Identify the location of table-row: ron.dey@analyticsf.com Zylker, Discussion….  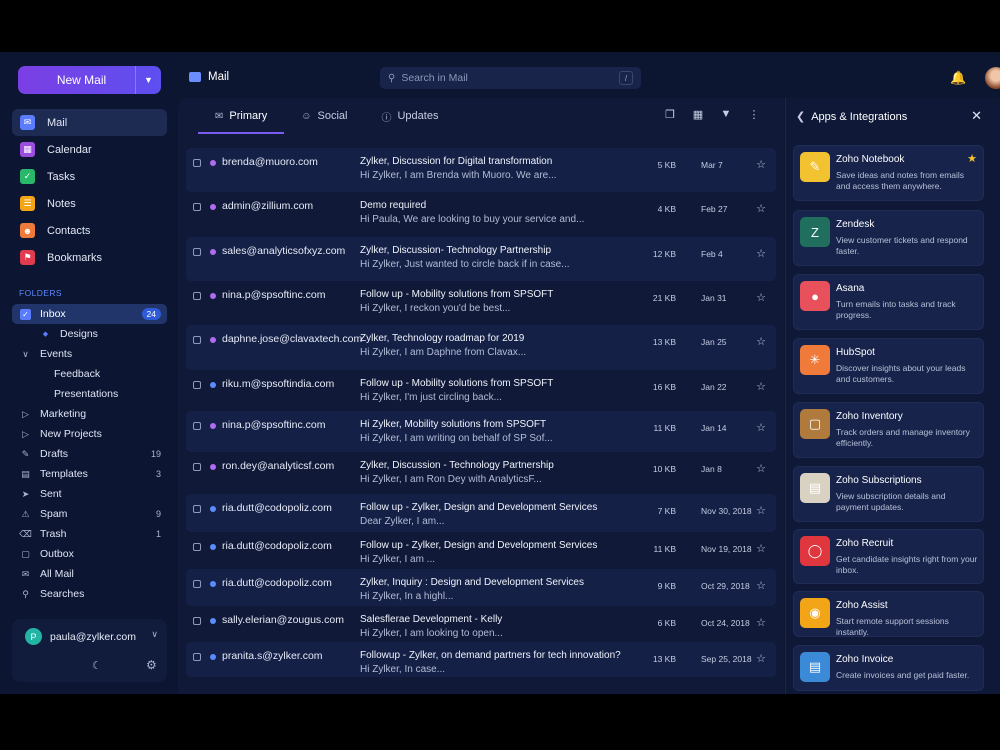
(481, 473).